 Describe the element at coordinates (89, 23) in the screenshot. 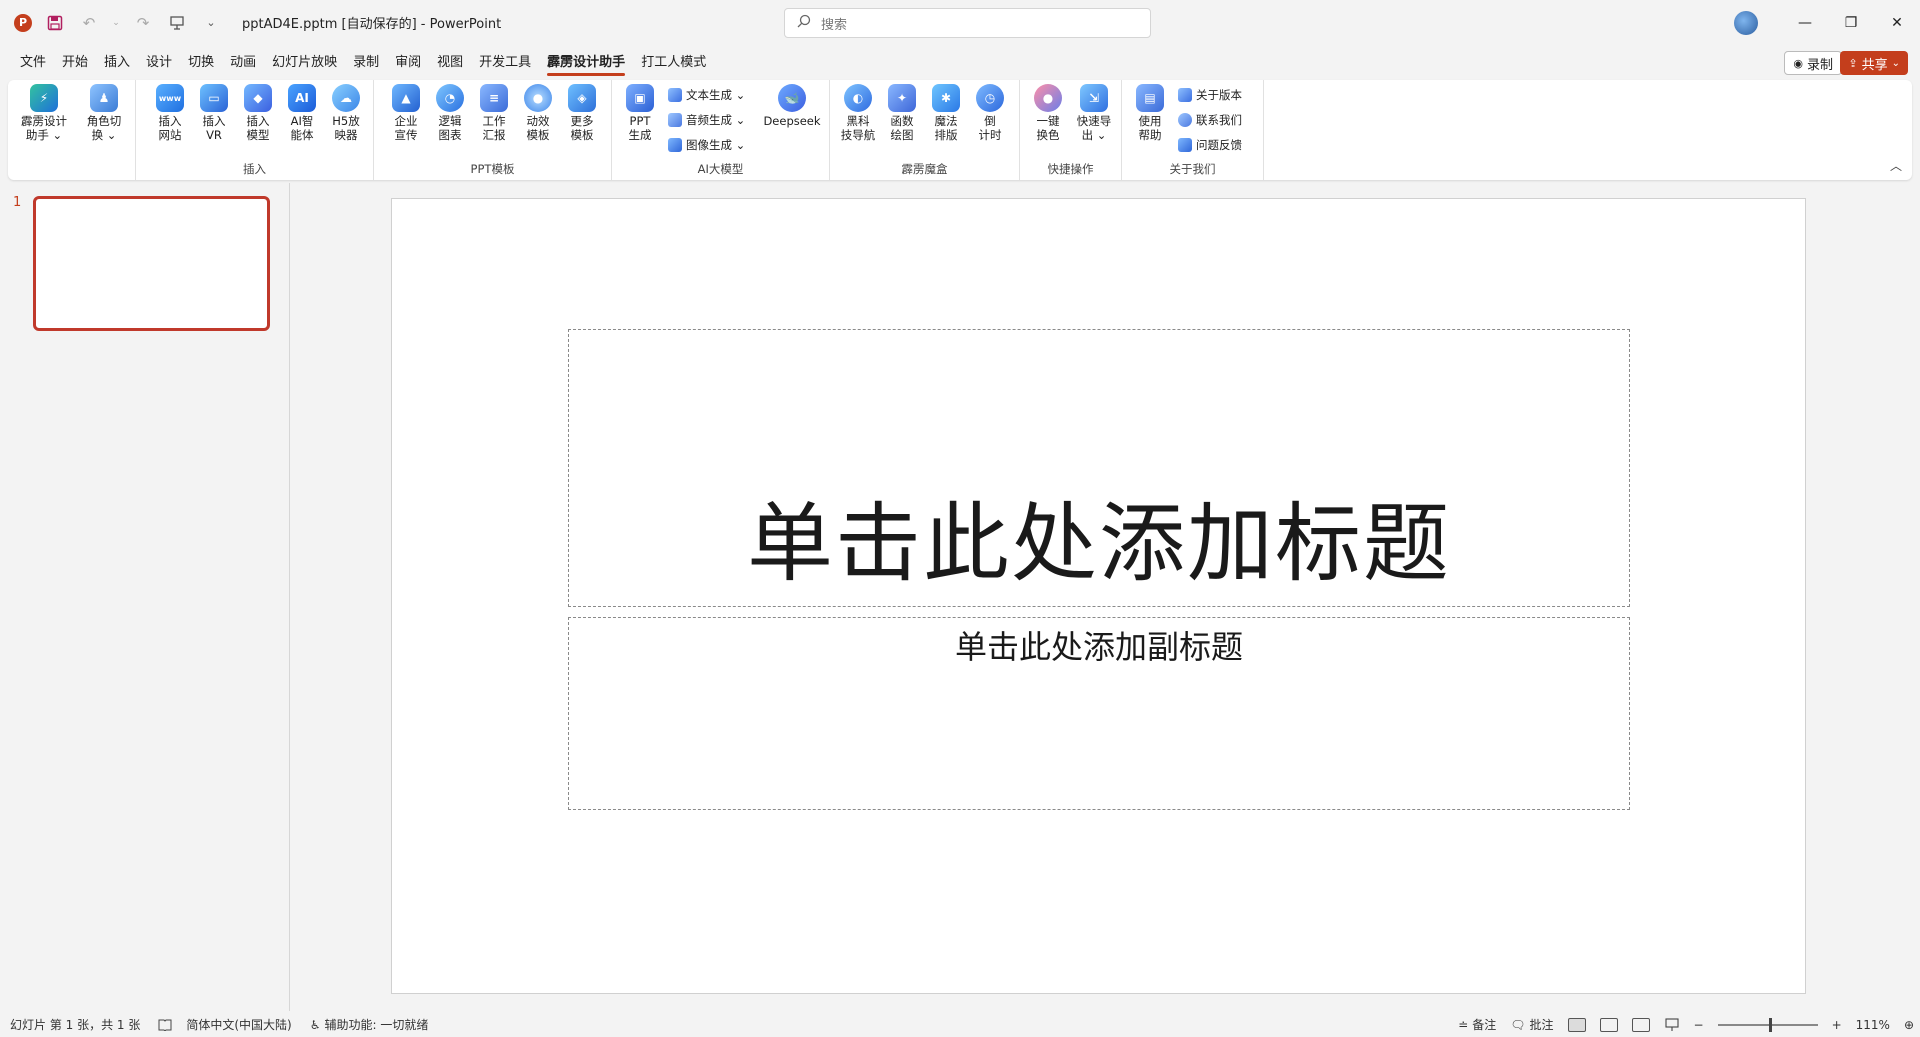

I see `undo-icon: ↶` at that location.